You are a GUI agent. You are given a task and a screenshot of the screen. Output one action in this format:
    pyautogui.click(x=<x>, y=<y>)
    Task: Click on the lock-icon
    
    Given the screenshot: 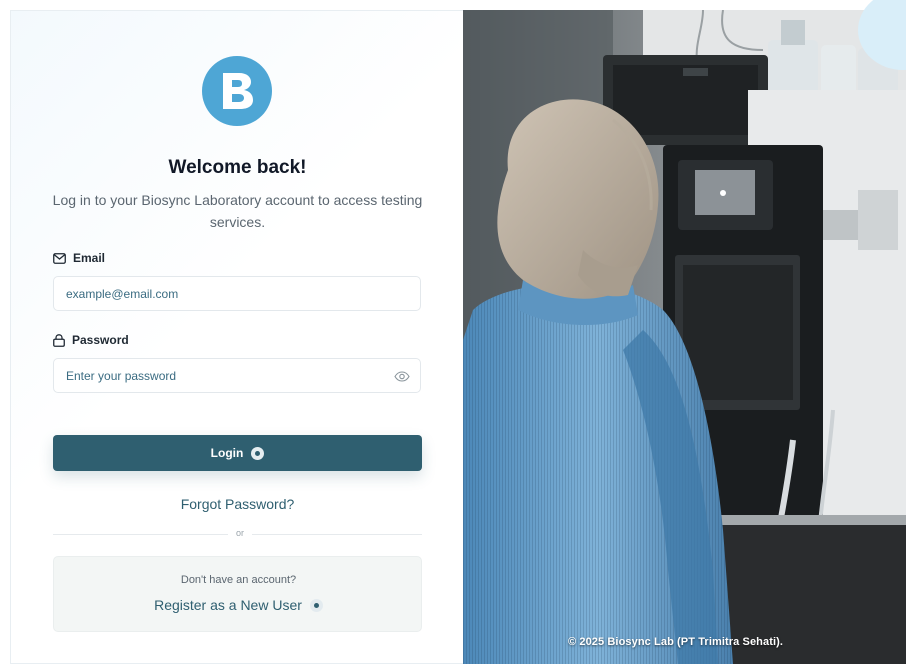 What is the action you would take?
    pyautogui.click(x=59, y=340)
    